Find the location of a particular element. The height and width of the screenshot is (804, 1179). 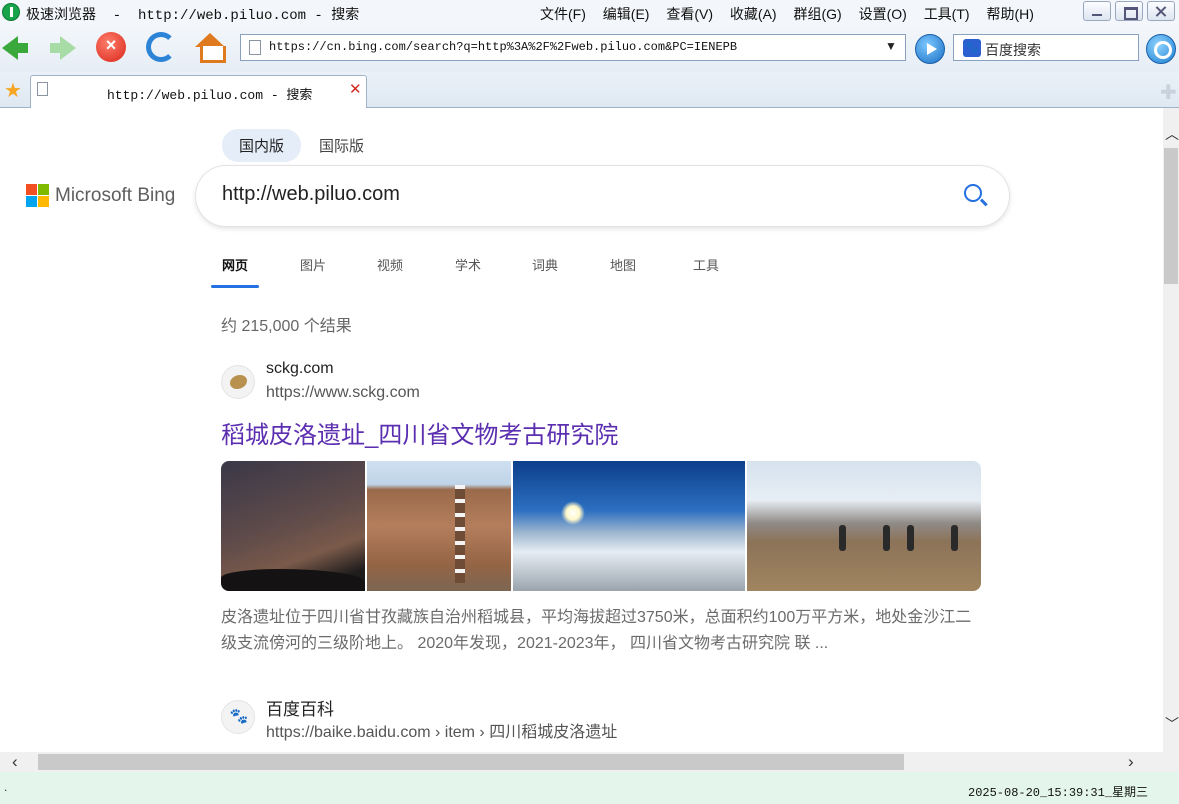

scope-academic: 学术 is located at coordinates (468, 264).